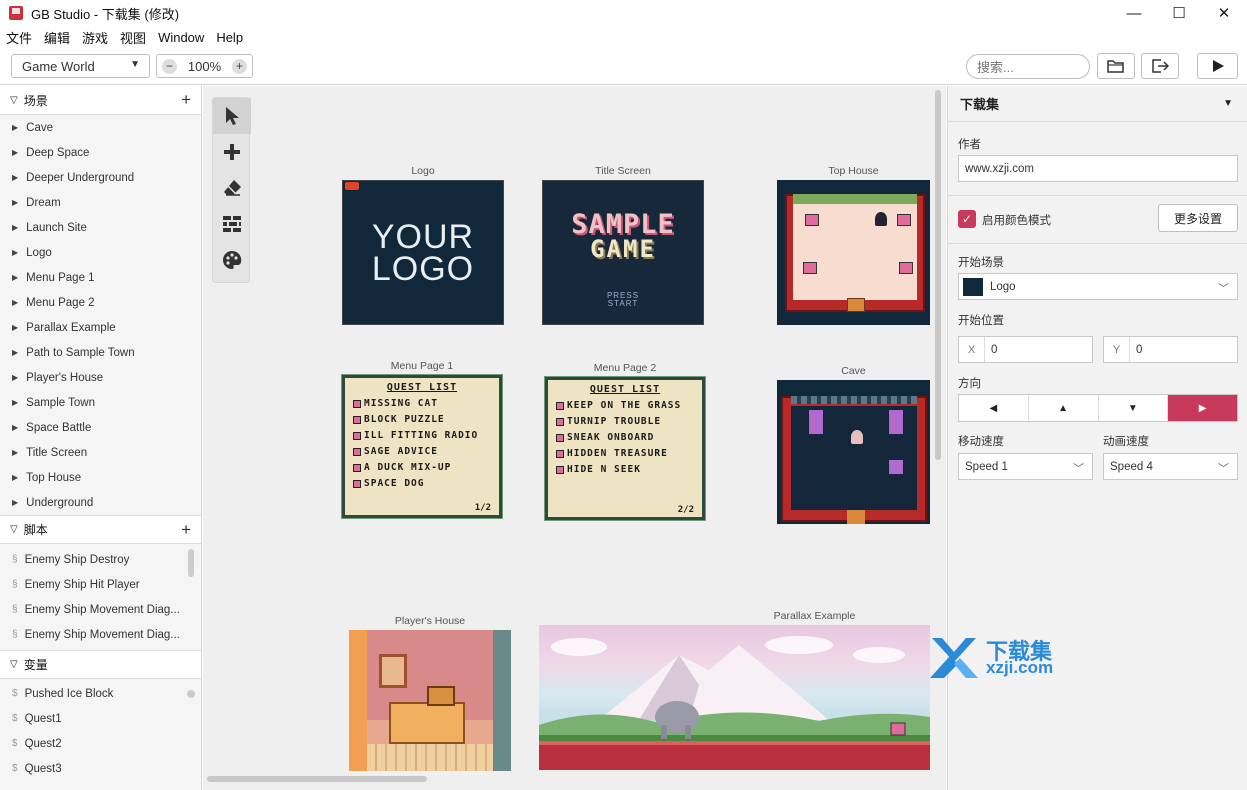  Describe the element at coordinates (57, 37) in the screenshot. I see `menu-edit: 编辑` at that location.